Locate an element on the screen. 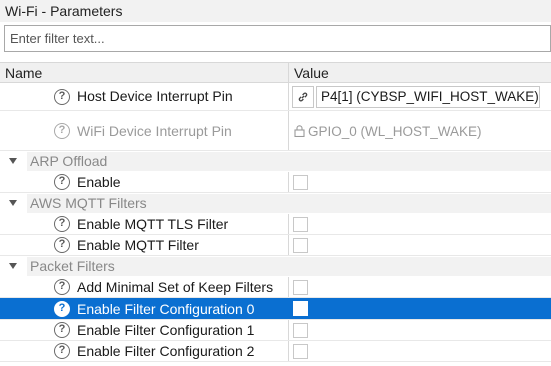 The width and height of the screenshot is (551, 366). name-cell: ? Add Minimal Set of Keep Filters is located at coordinates (144, 287).